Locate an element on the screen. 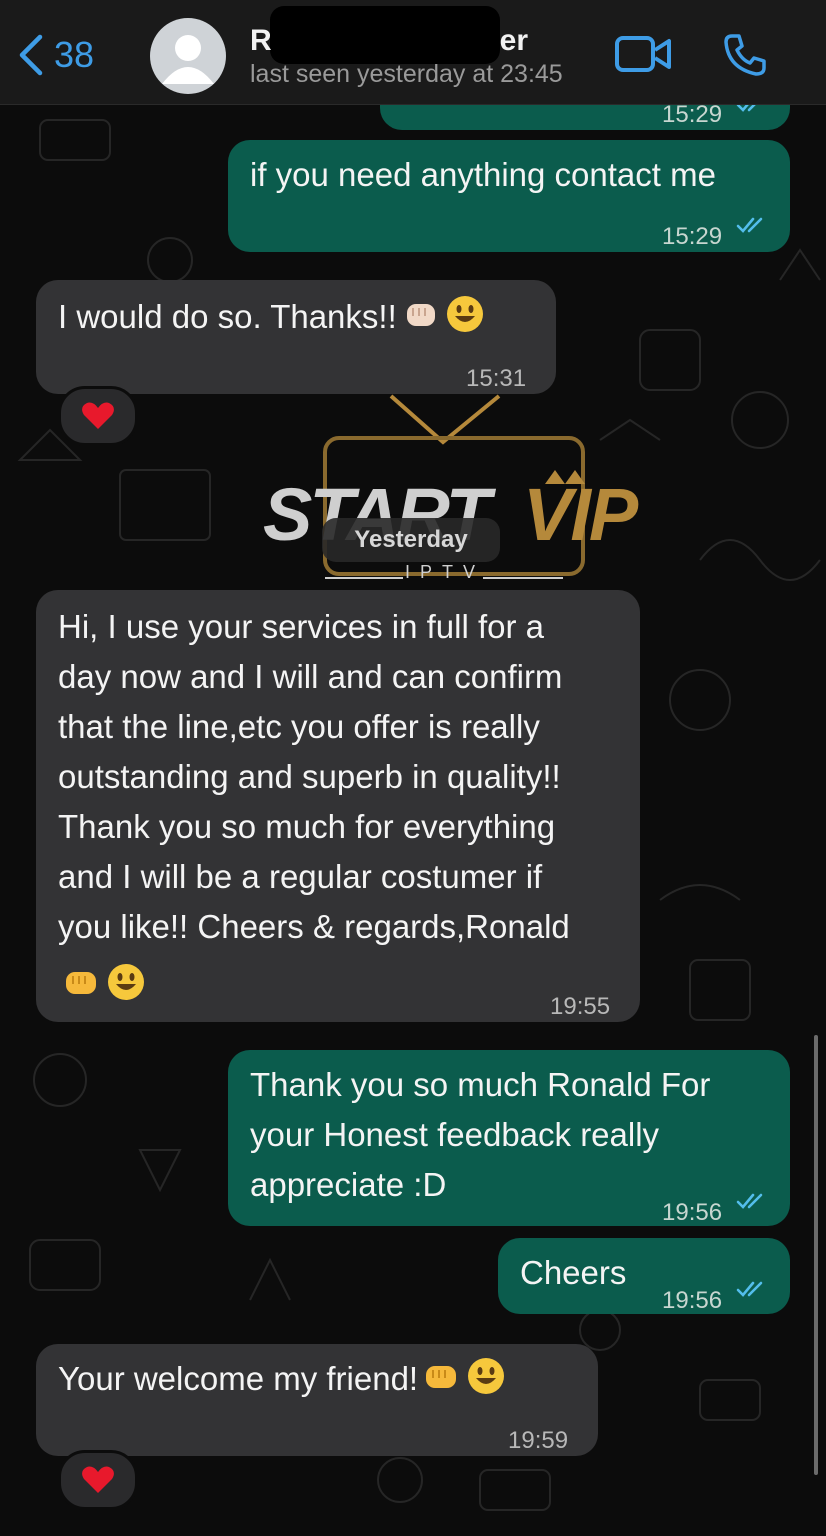 The width and height of the screenshot is (826, 1536). message-text: if you need anything contact me is located at coordinates (483, 174).